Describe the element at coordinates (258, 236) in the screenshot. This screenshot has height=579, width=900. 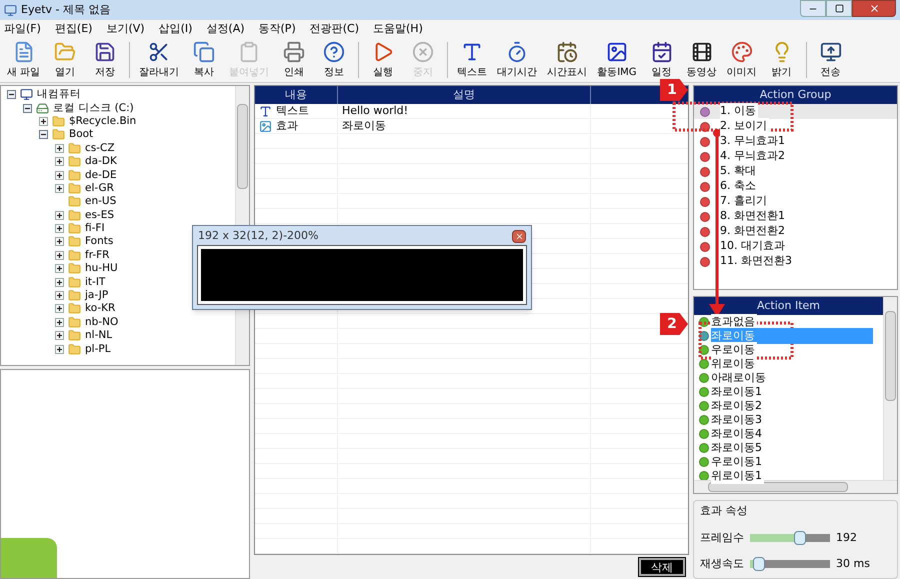
I see `preview-window-title: 192 x 32(12, 2)-200%` at that location.